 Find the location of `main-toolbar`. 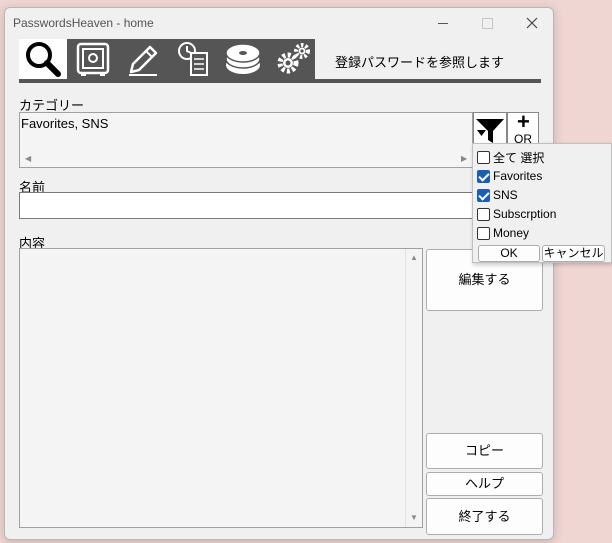

main-toolbar is located at coordinates (167, 59).